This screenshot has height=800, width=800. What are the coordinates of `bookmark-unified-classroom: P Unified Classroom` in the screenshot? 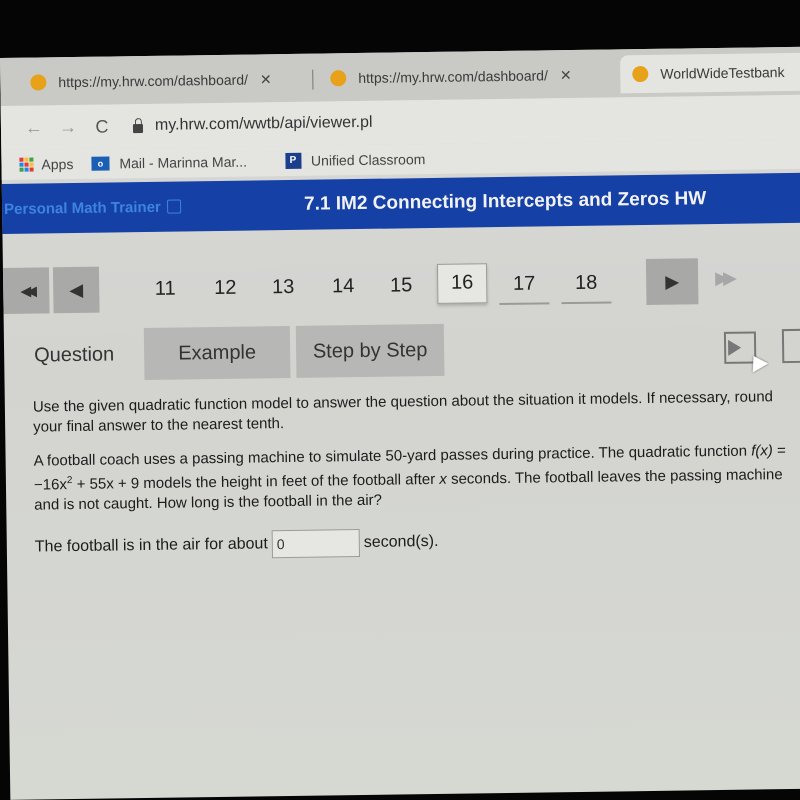 It's located at (355, 160).